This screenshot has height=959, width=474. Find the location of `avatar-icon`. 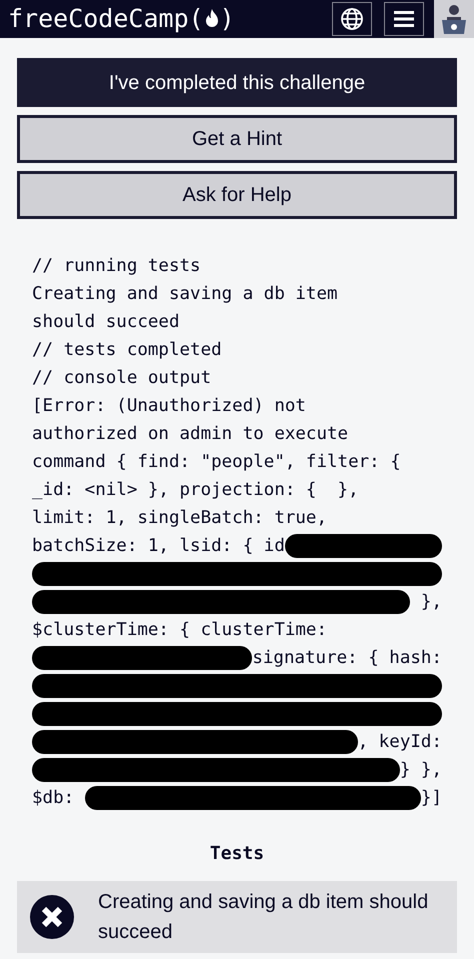

avatar-icon is located at coordinates (454, 19).